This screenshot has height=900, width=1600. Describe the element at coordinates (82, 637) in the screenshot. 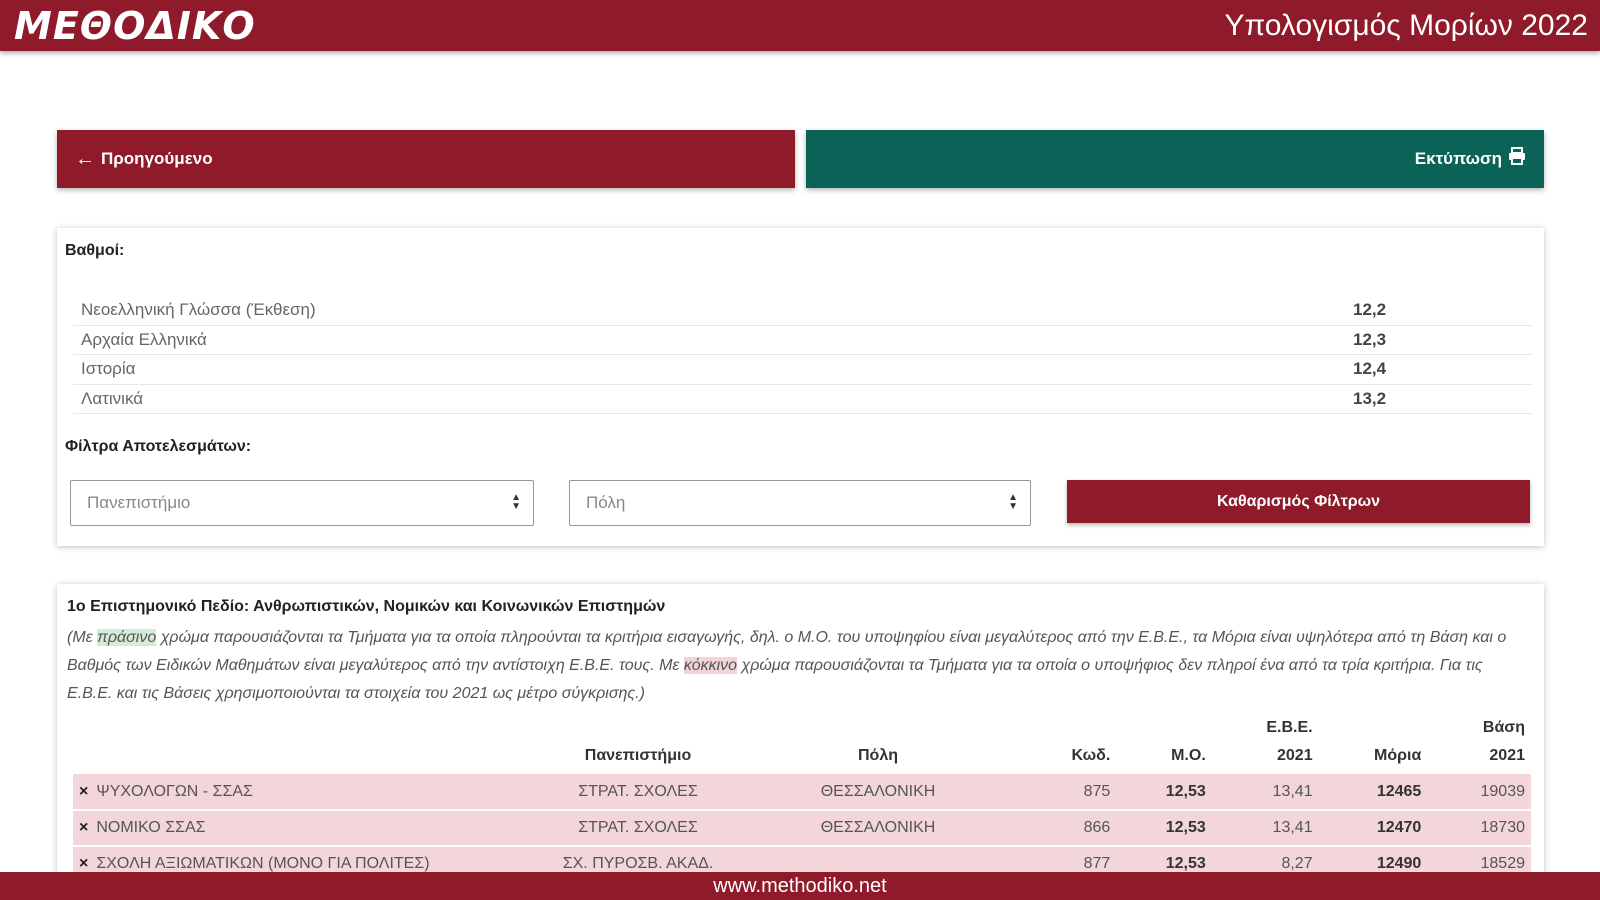

I see `note-text: (Με` at that location.